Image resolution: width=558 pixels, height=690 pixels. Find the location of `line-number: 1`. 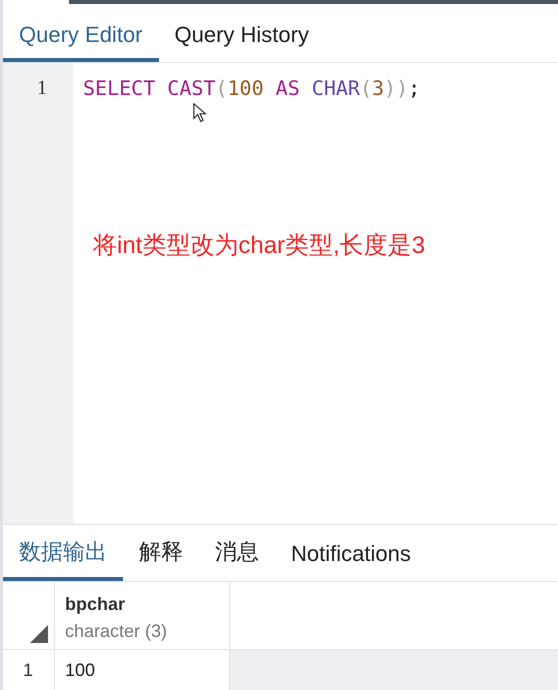

line-number: 1 is located at coordinates (42, 88).